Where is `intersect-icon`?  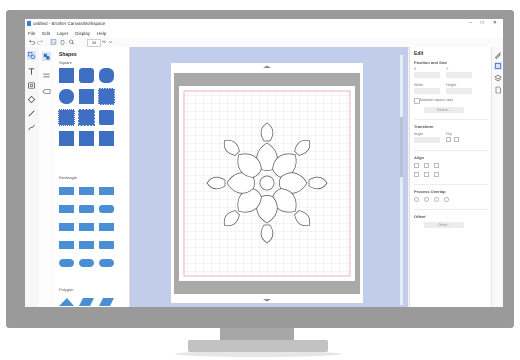
intersect-icon is located at coordinates (426, 199).